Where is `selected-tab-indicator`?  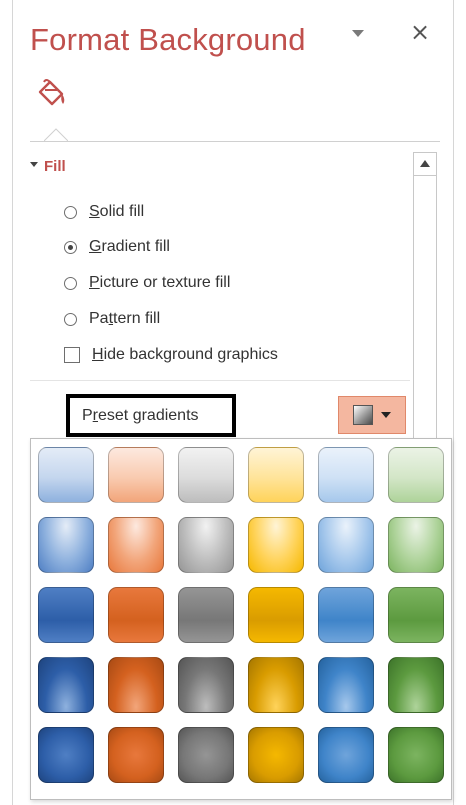
selected-tab-indicator is located at coordinates (56, 135).